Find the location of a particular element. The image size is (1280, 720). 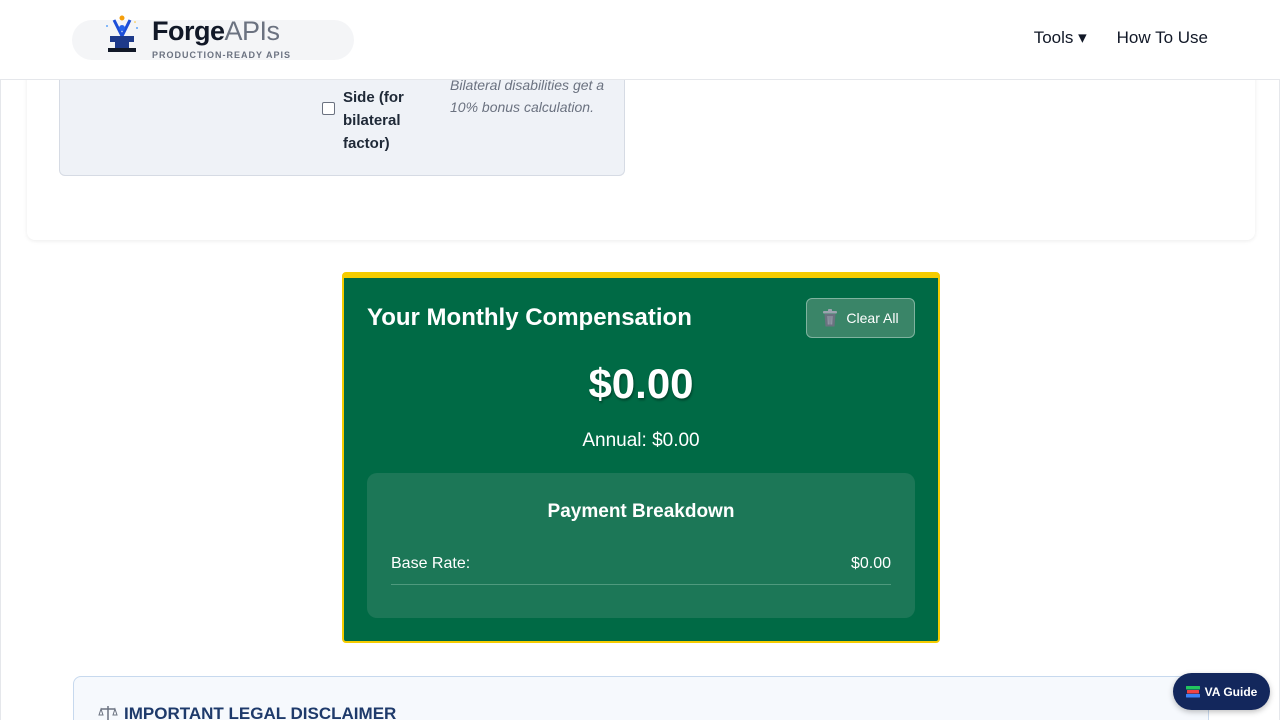

clear-all-button: Clear All is located at coordinates (860, 318).